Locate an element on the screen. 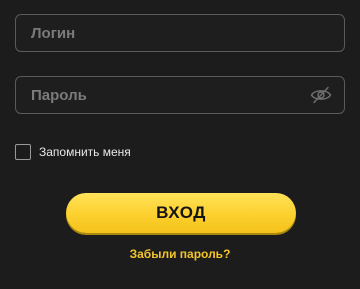  login-submit-button: ВХОД is located at coordinates (181, 213).